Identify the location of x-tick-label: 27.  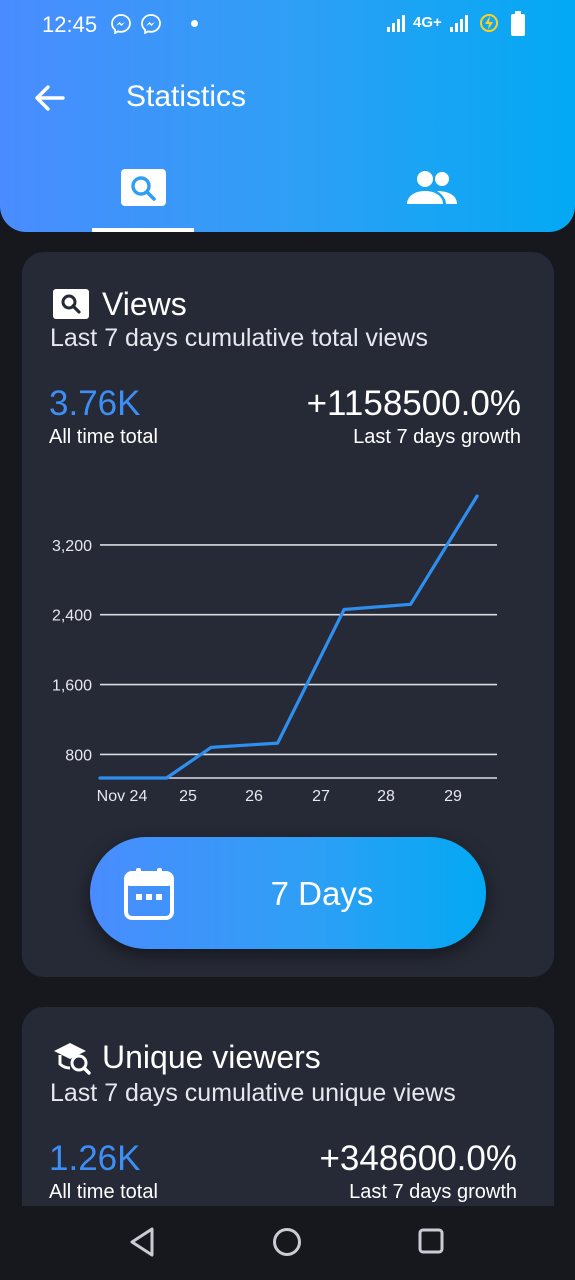
(321, 796).